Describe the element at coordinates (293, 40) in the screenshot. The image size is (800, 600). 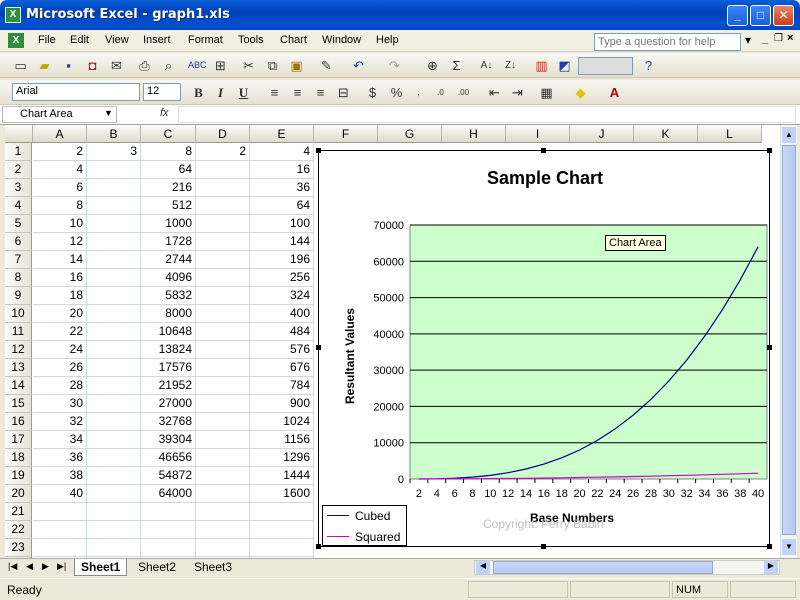
I see `menu-chart: Chart` at that location.